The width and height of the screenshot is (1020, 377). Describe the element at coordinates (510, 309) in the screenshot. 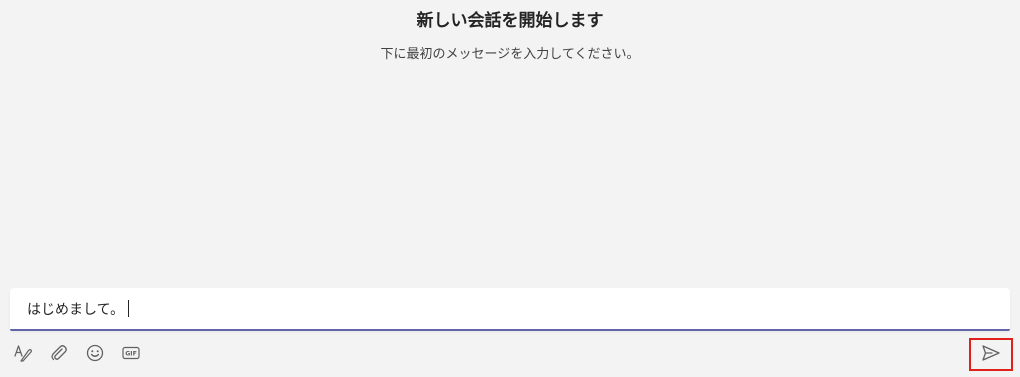

I see `message-compose-box: はじめまして。` at that location.